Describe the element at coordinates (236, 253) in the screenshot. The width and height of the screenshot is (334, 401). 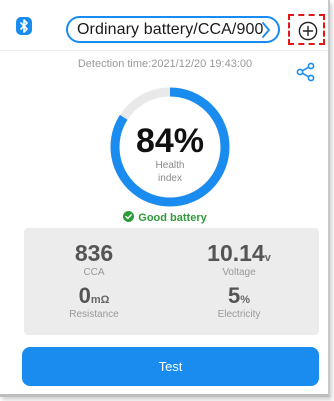
I see `voltage-value: 10.14` at that location.